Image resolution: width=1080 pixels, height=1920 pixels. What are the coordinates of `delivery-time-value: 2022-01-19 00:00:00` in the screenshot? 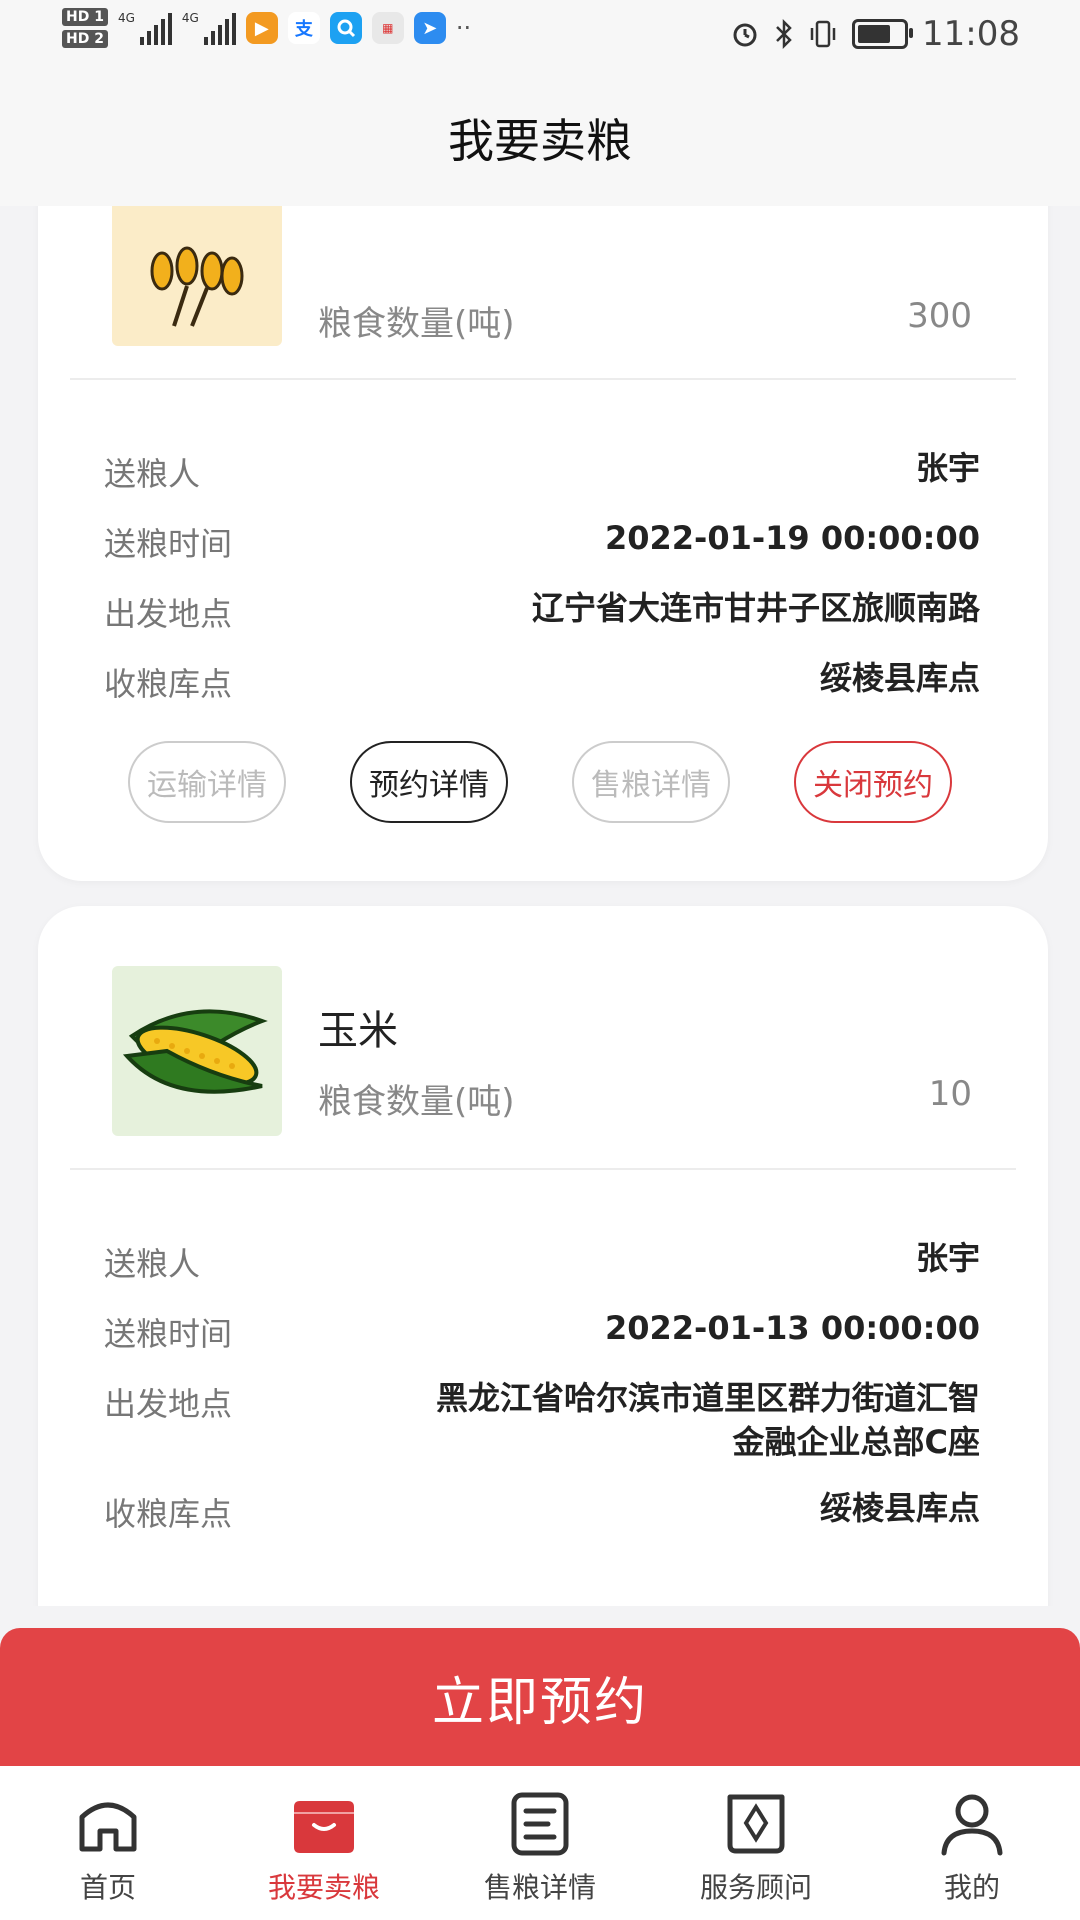 It's located at (792, 538).